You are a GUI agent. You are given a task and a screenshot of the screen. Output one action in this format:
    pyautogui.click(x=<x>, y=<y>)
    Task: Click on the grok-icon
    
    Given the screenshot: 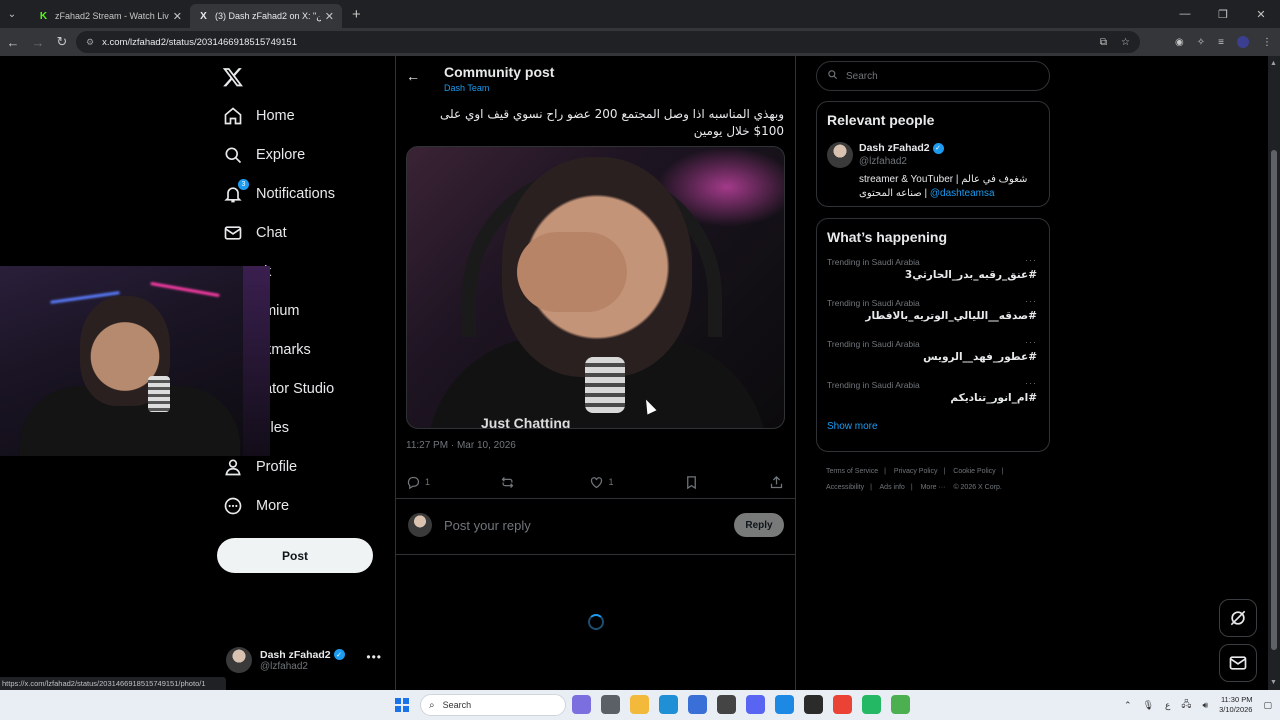 What is the action you would take?
    pyautogui.click(x=1238, y=618)
    